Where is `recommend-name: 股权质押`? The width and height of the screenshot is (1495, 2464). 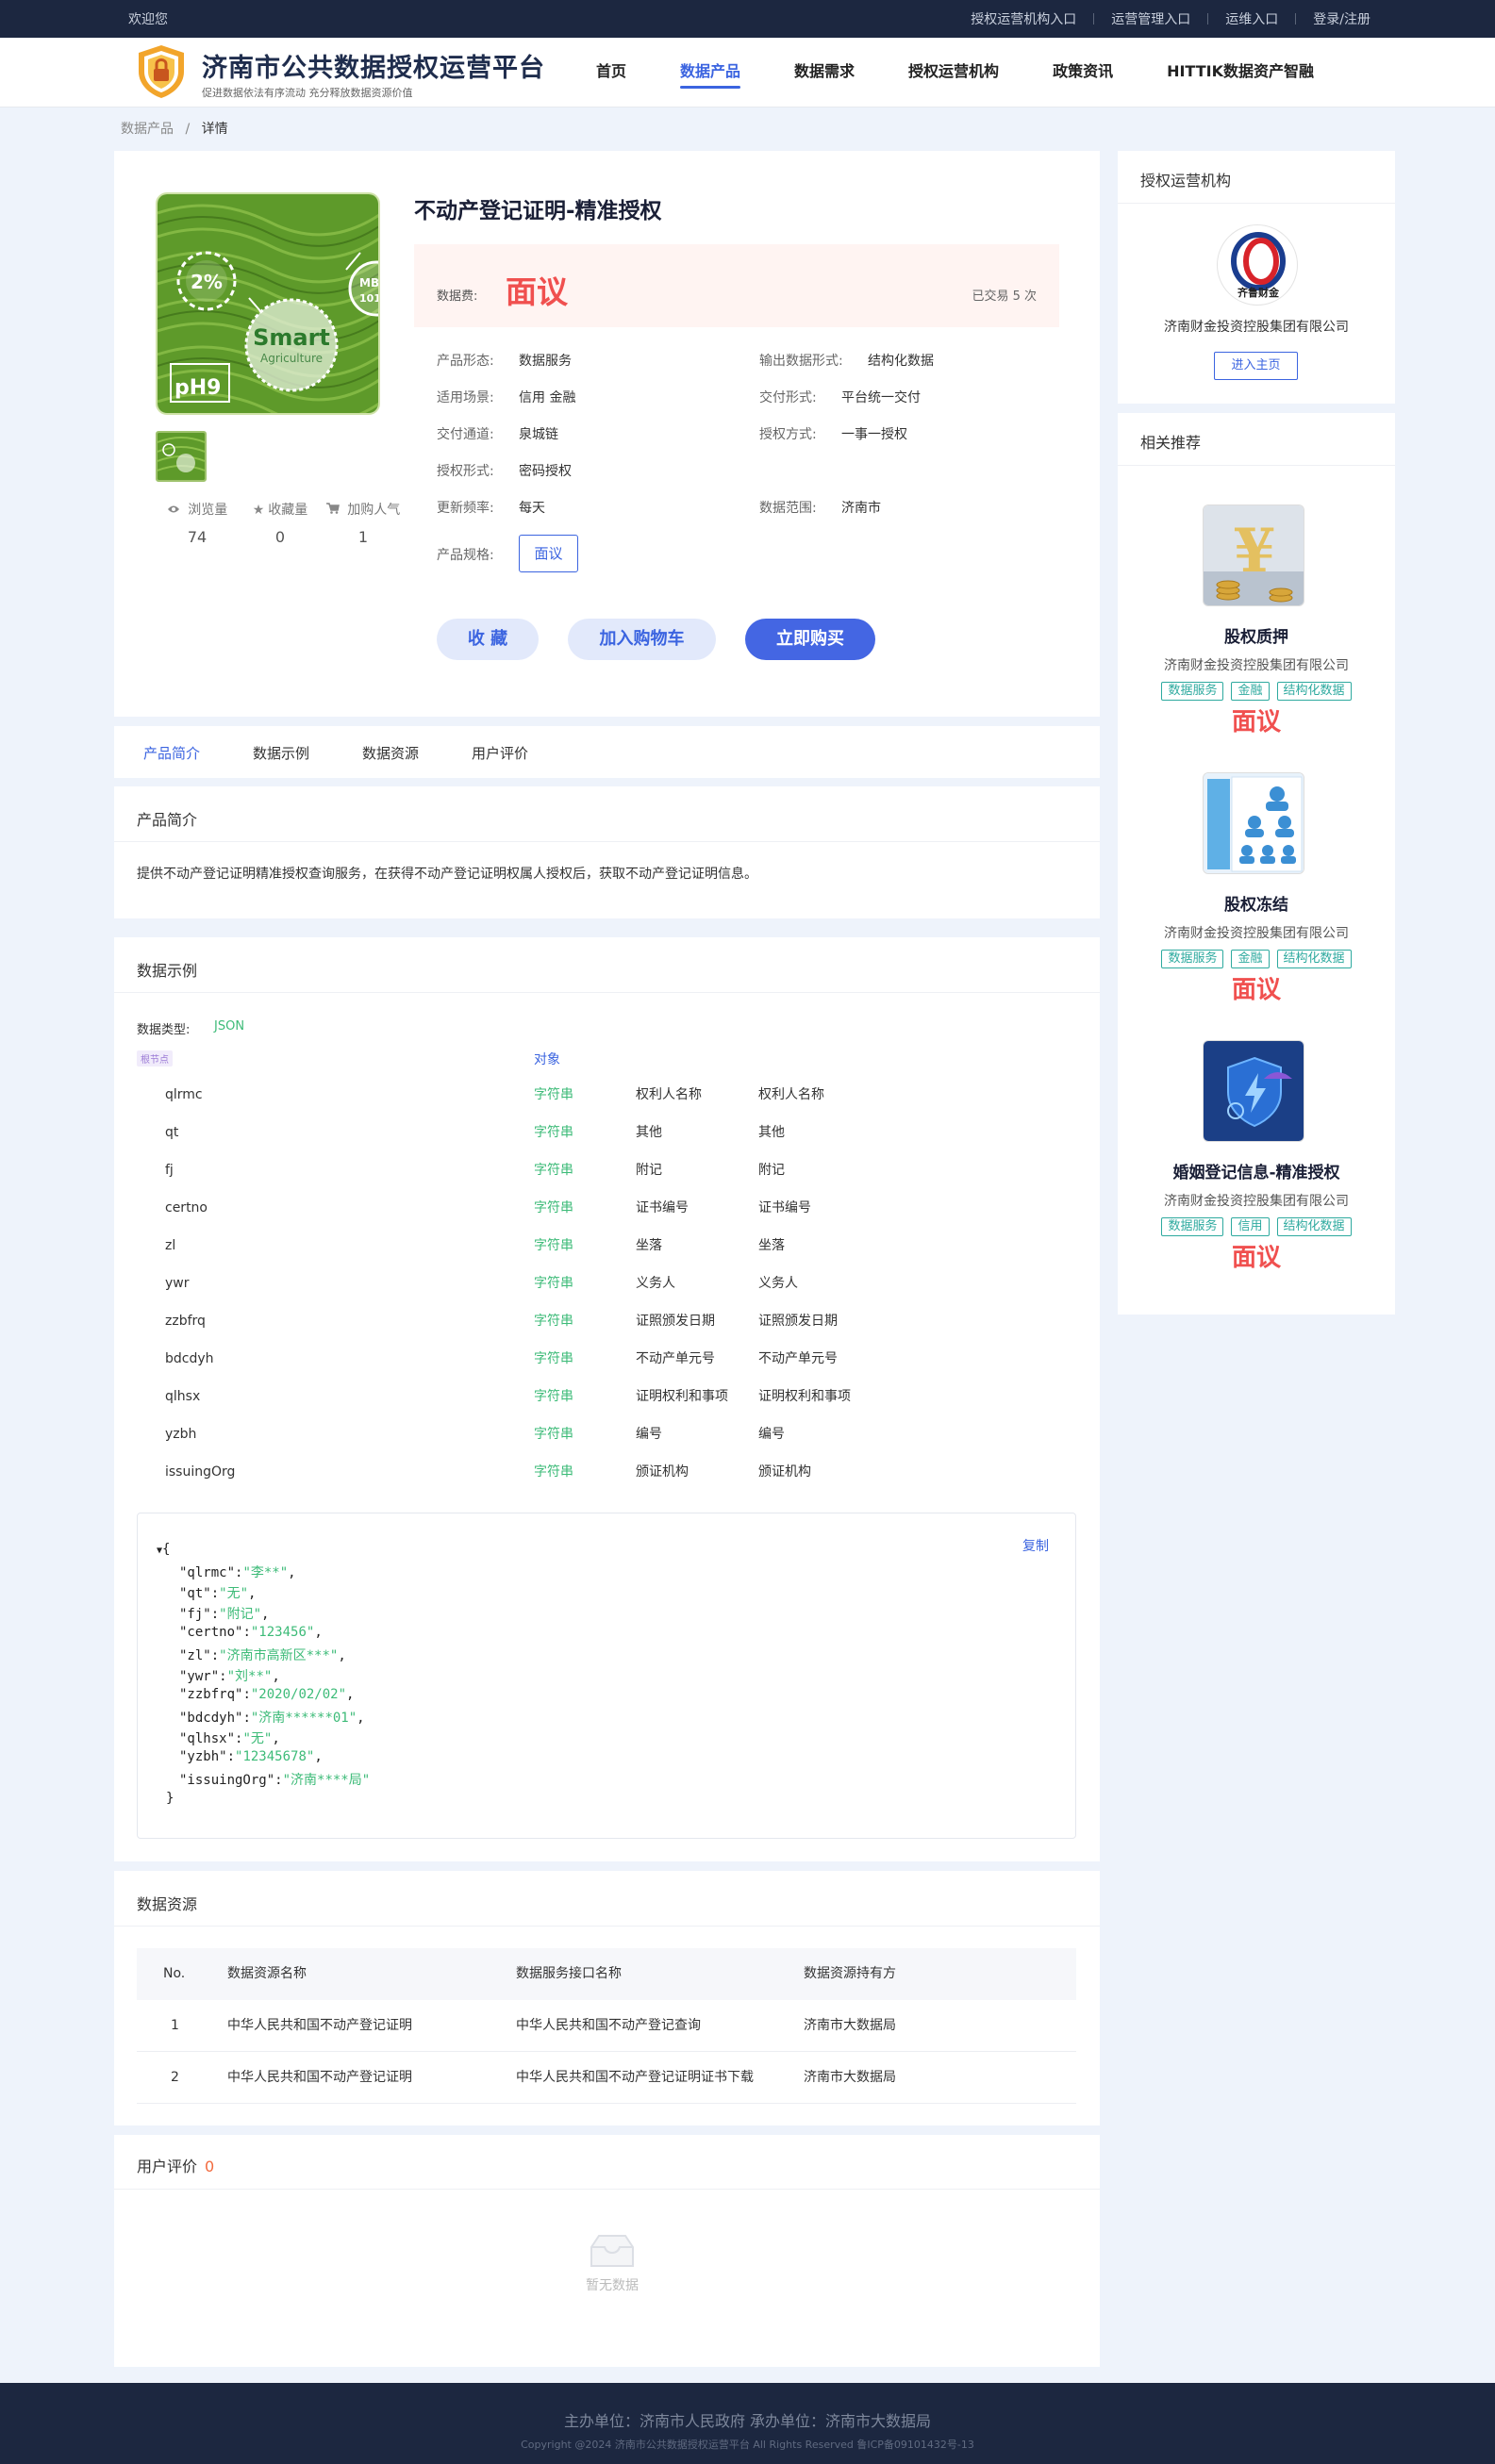 recommend-name: 股权质押 is located at coordinates (1256, 635).